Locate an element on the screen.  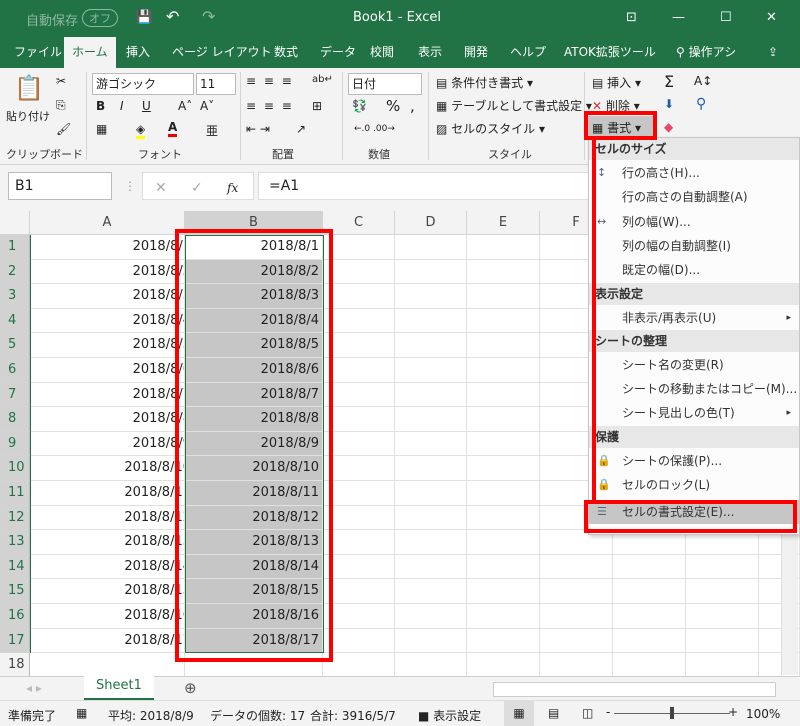
redo-icon: ↷ is located at coordinates (208, 16).